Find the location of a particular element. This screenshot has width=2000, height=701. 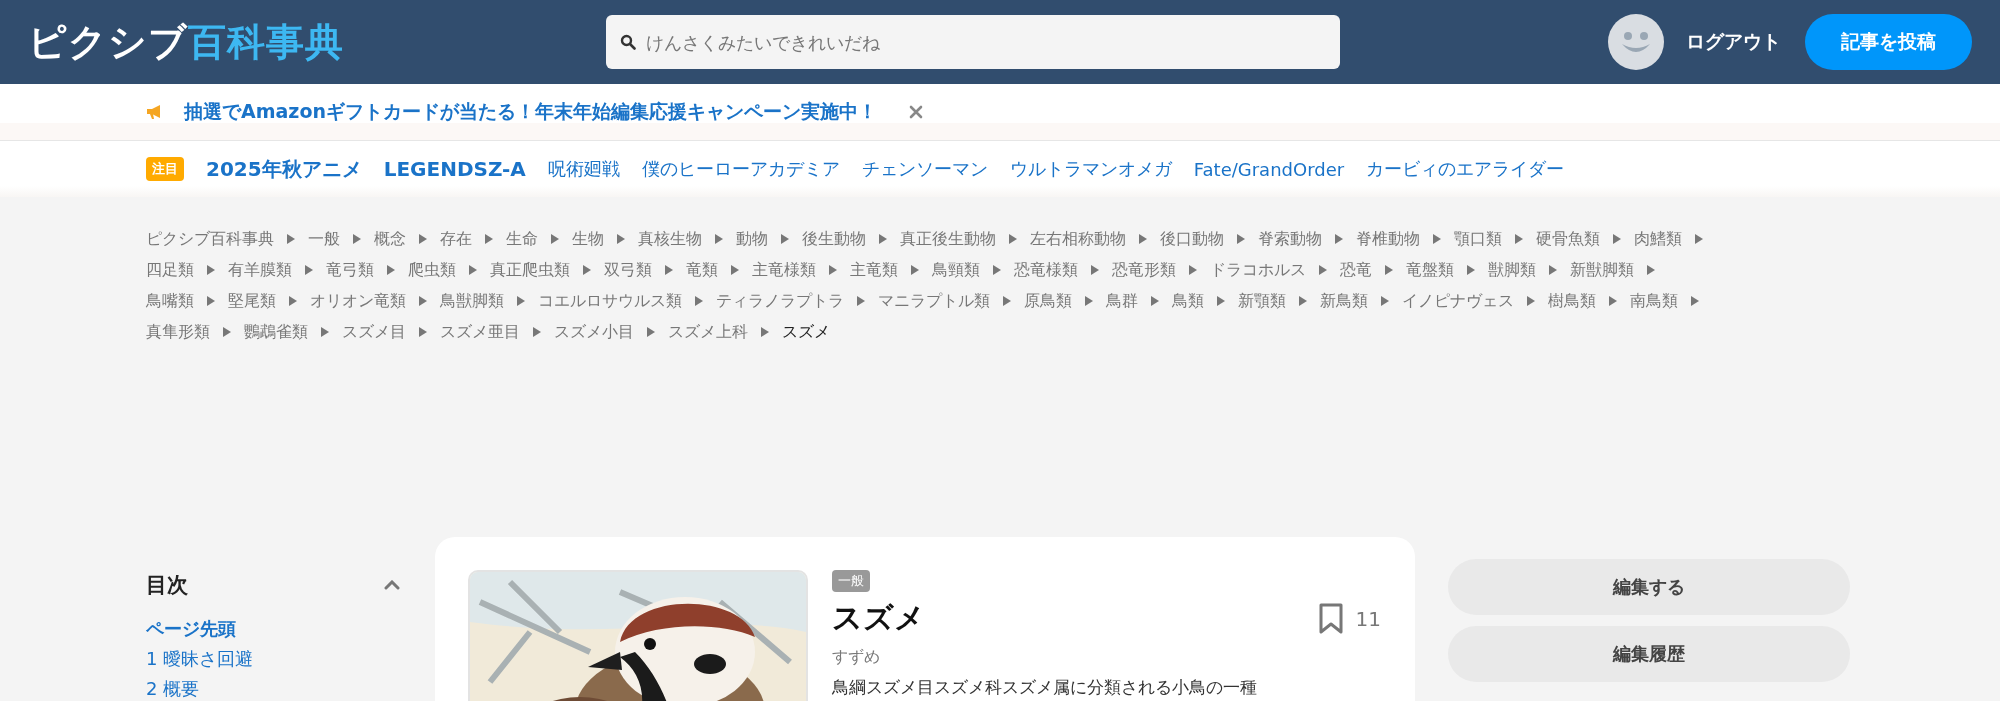

chevron-up-icon is located at coordinates (392, 585).